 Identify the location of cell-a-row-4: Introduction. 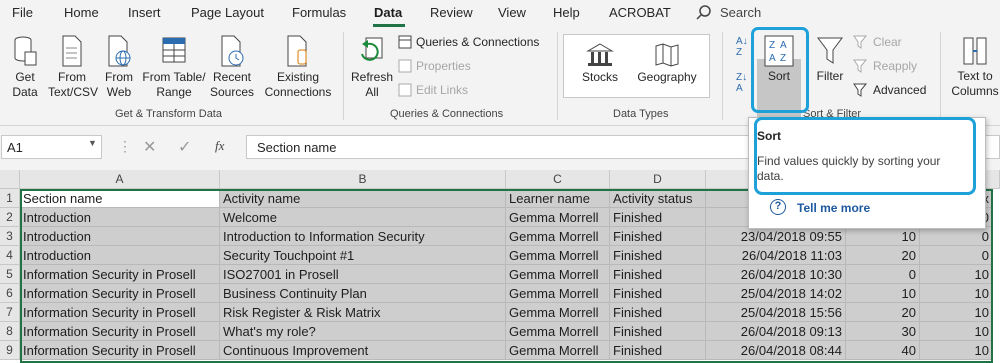
(120, 255).